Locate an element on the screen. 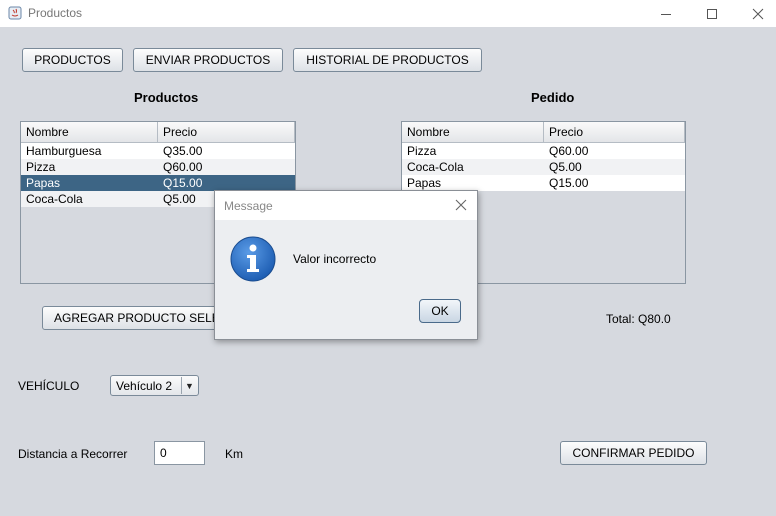  table-row: Papas Q15.00 is located at coordinates (543, 183).